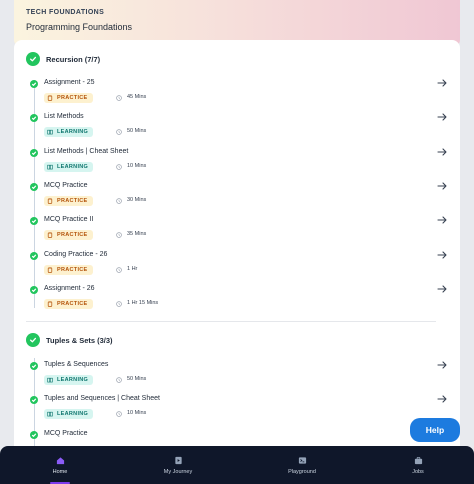  What do you see at coordinates (178, 460) in the screenshot?
I see `journey-icon` at bounding box center [178, 460].